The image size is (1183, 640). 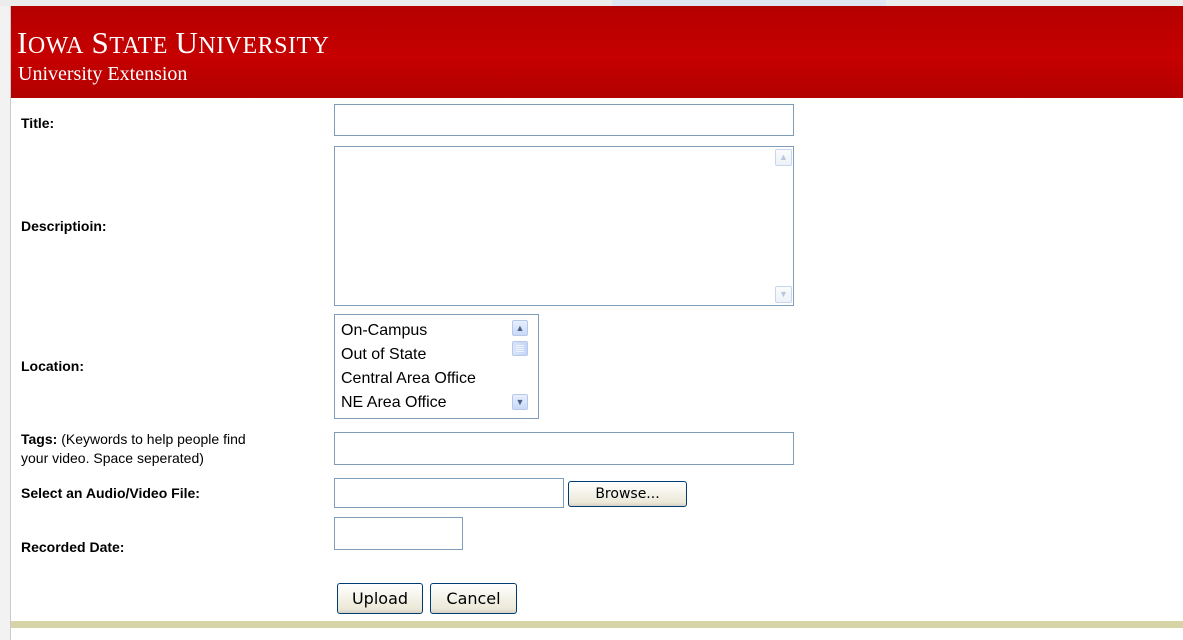 What do you see at coordinates (5, 323) in the screenshot?
I see `browser-left-edge` at bounding box center [5, 323].